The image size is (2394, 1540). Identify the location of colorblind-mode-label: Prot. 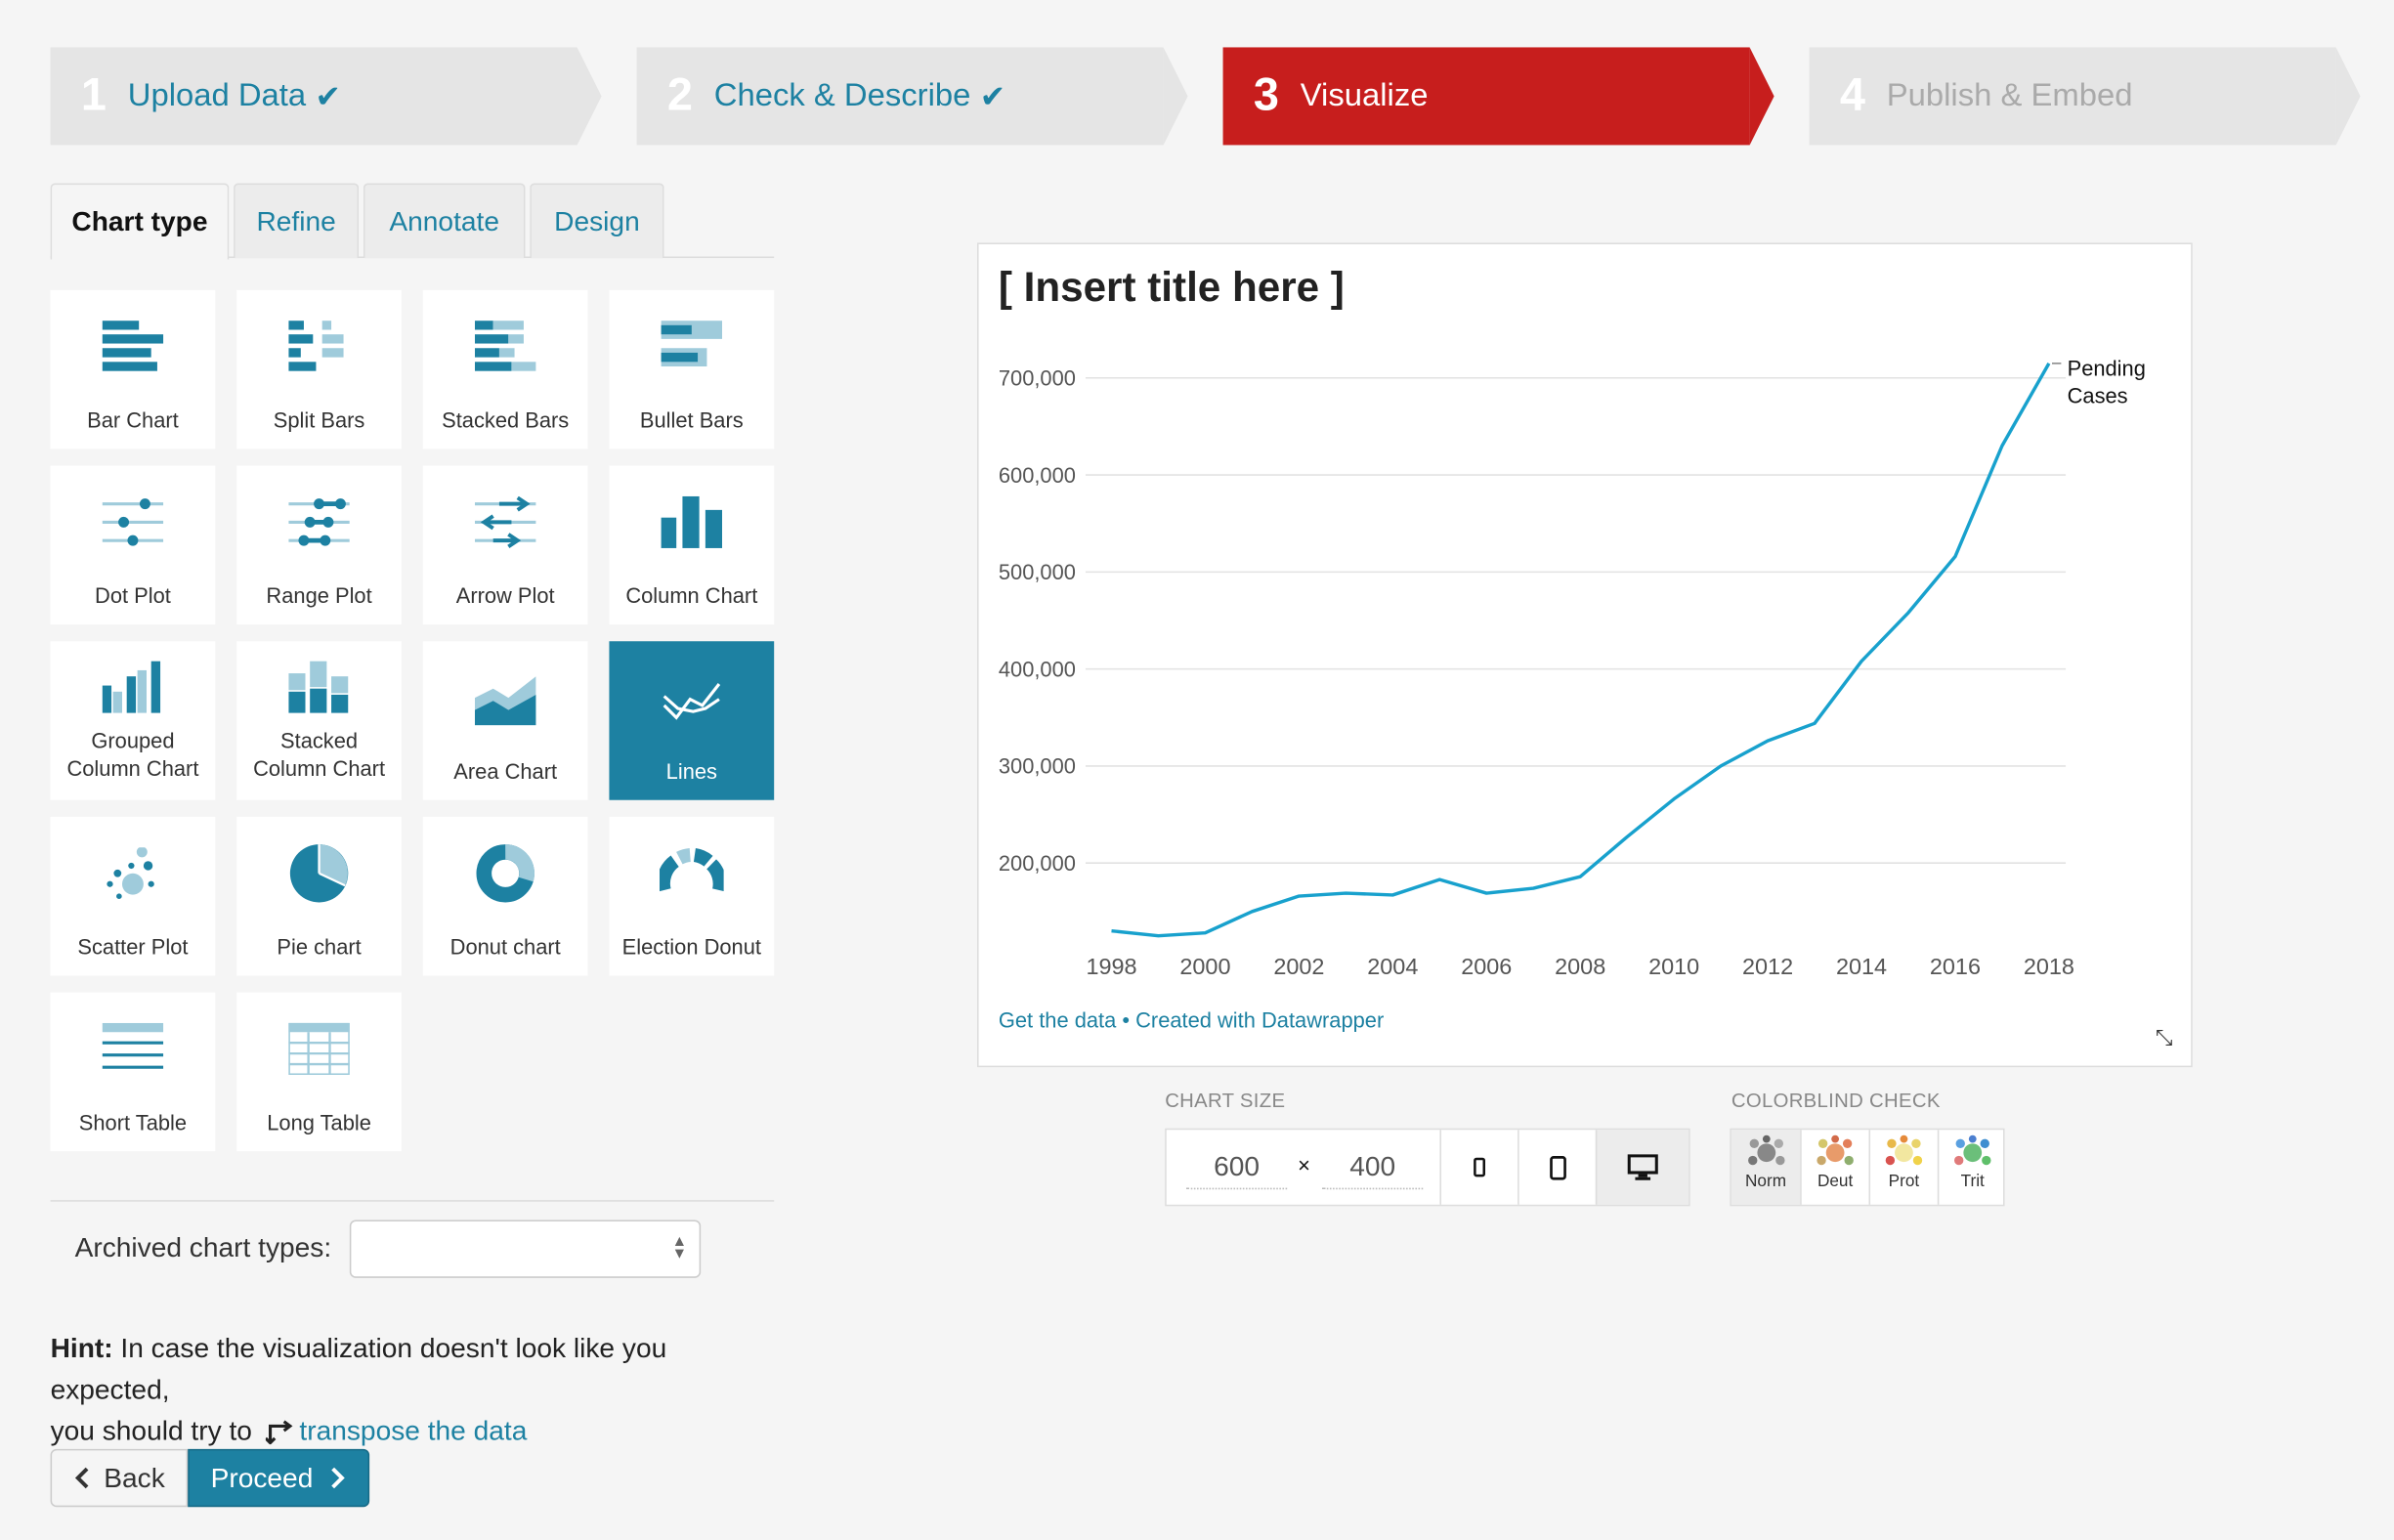
(1904, 1182).